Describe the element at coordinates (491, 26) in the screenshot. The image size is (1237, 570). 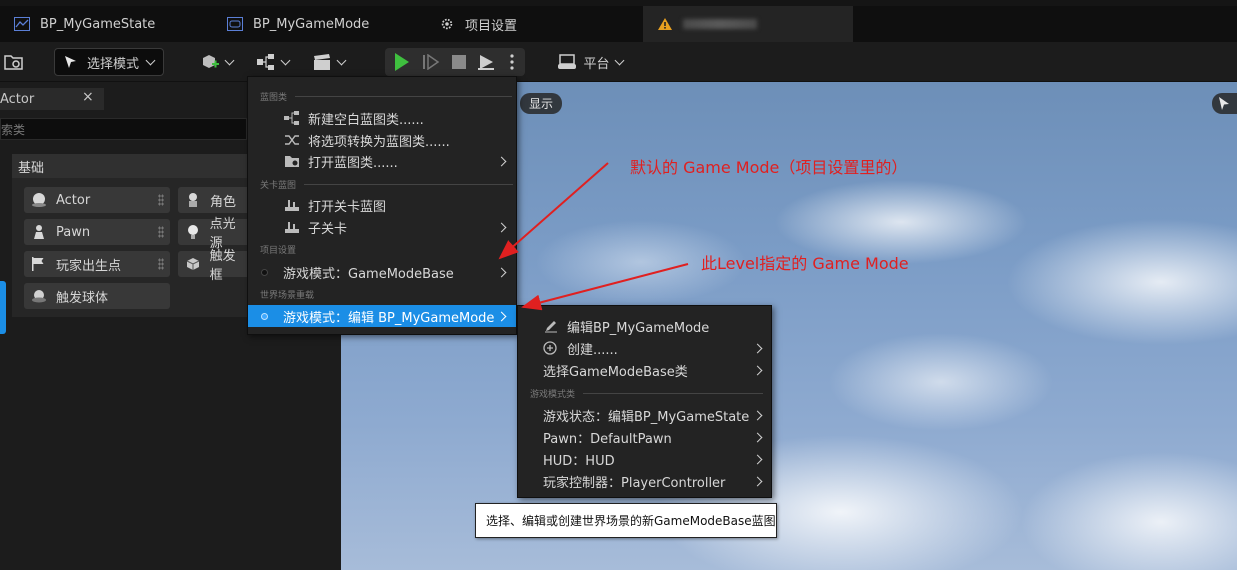
I see `tab-label: 项目设置` at that location.